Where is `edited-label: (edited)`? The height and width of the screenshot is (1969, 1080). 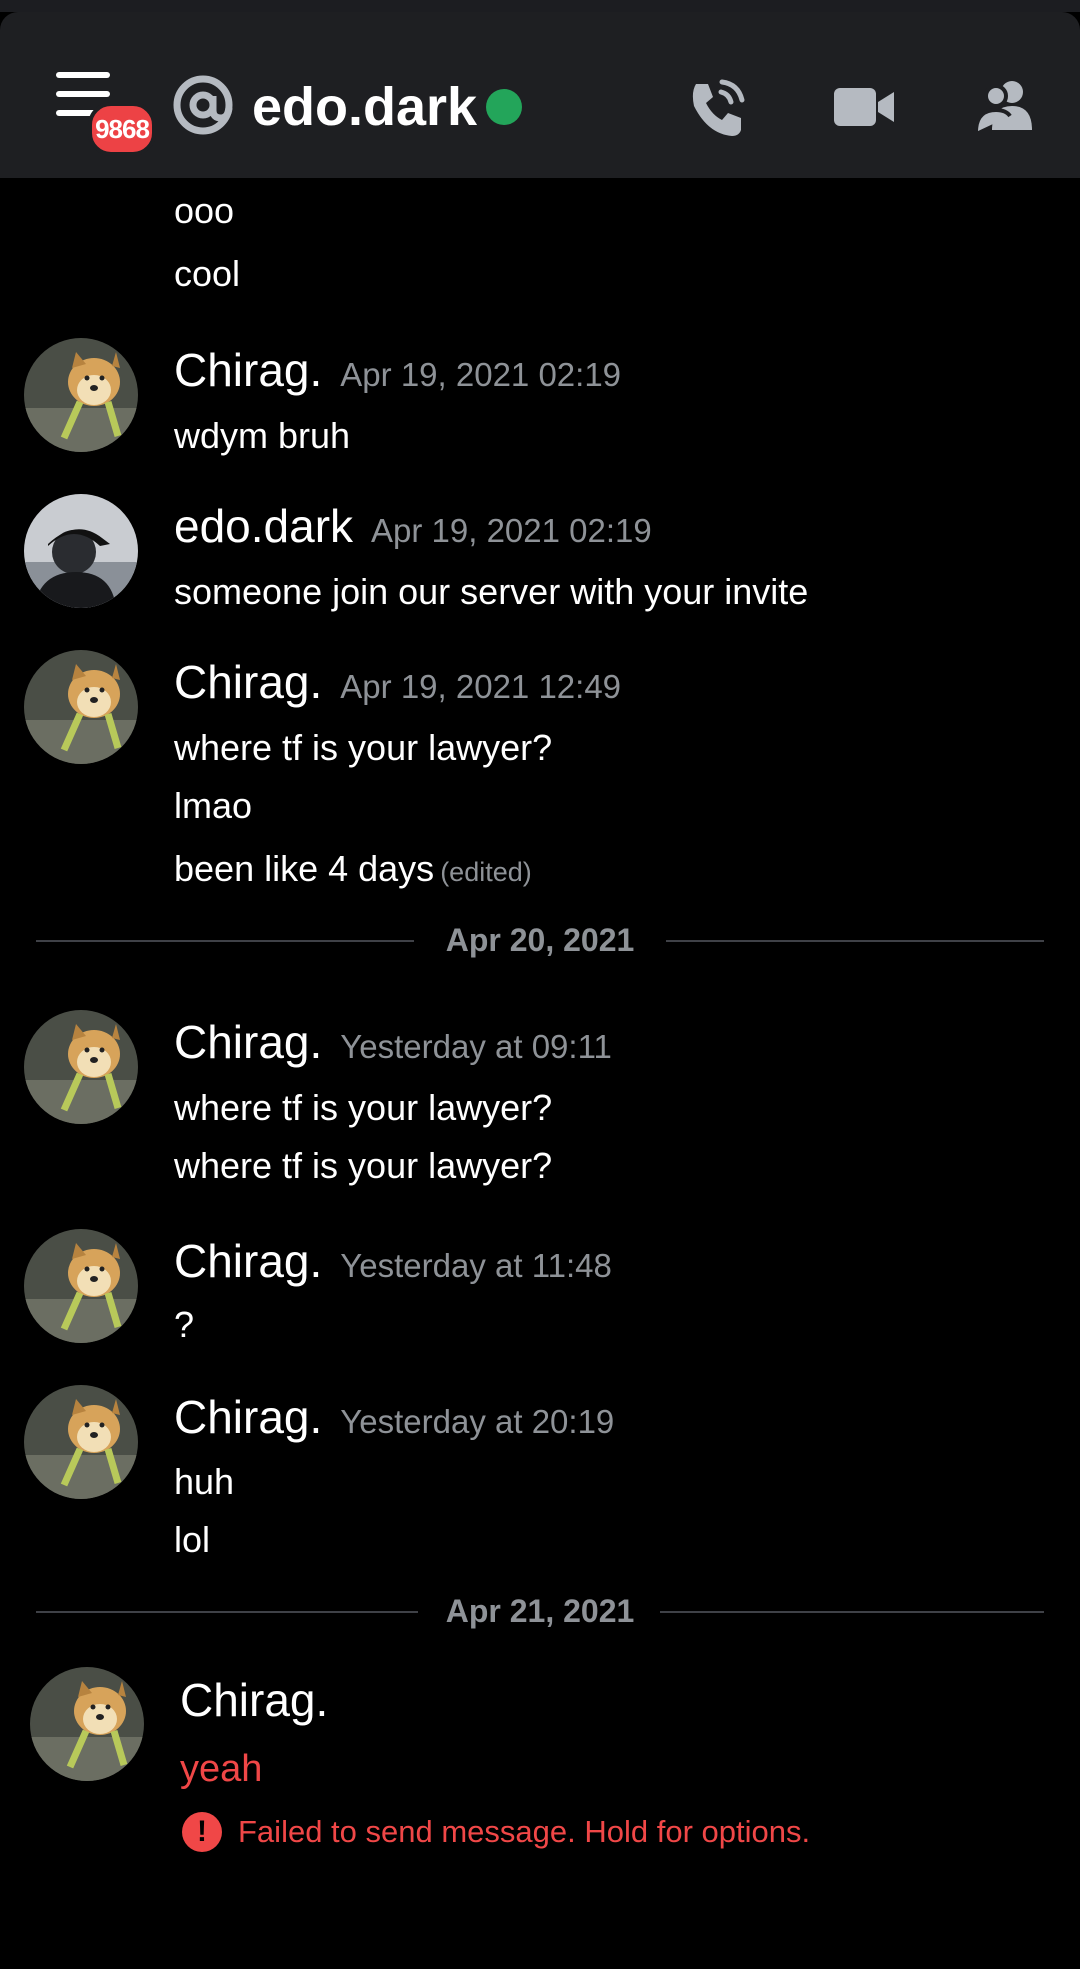
edited-label: (edited) is located at coordinates (486, 872).